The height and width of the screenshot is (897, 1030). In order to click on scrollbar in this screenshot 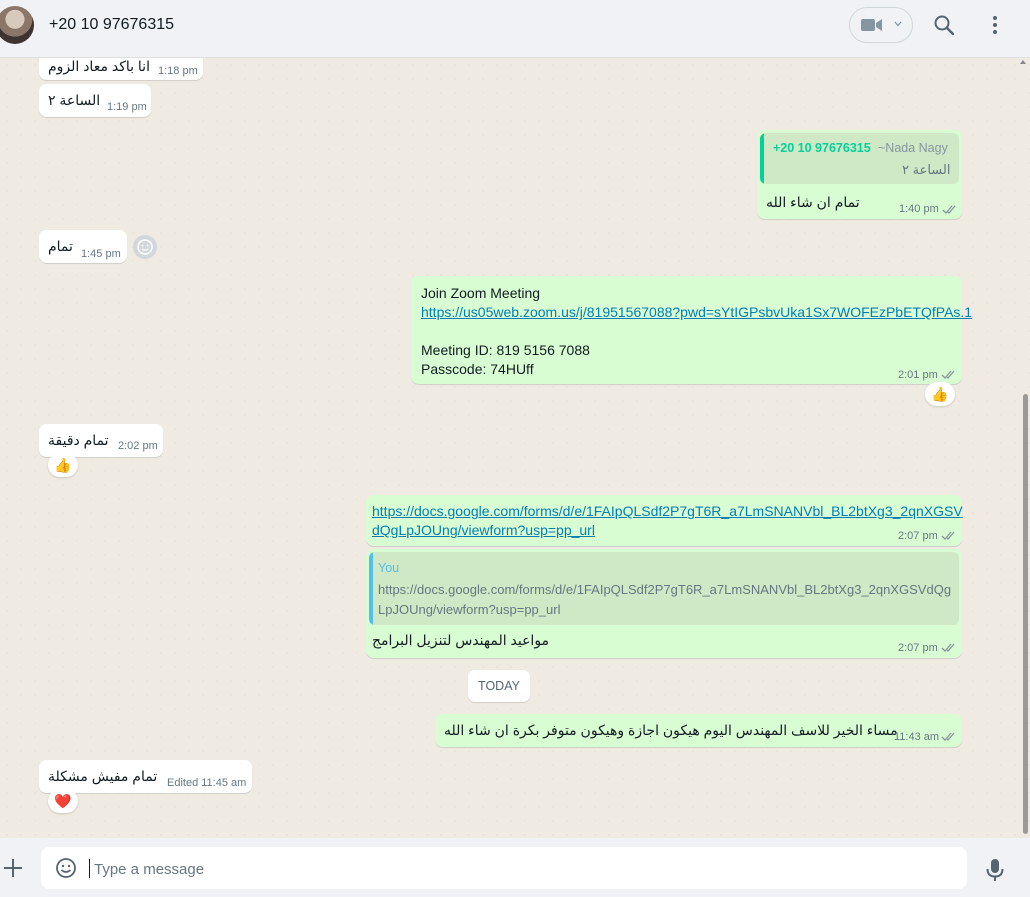, I will do `click(1025, 614)`.